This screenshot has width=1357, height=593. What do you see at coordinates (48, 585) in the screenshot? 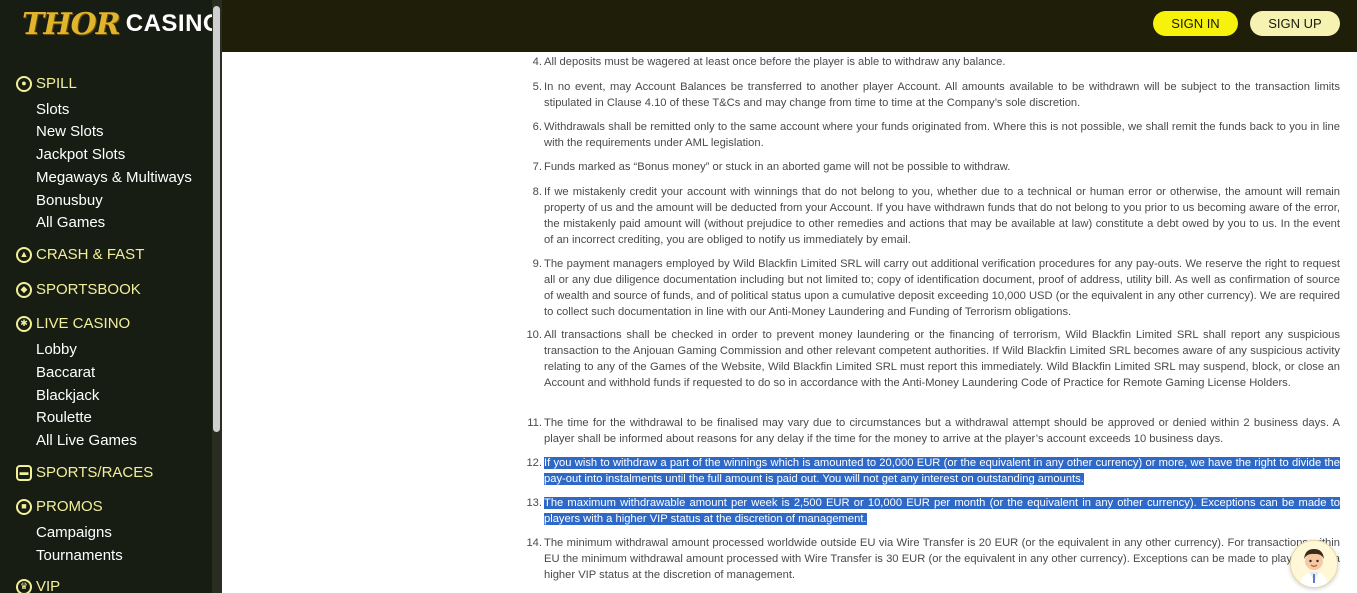
I see `sidebar-section-label: VIP` at bounding box center [48, 585].